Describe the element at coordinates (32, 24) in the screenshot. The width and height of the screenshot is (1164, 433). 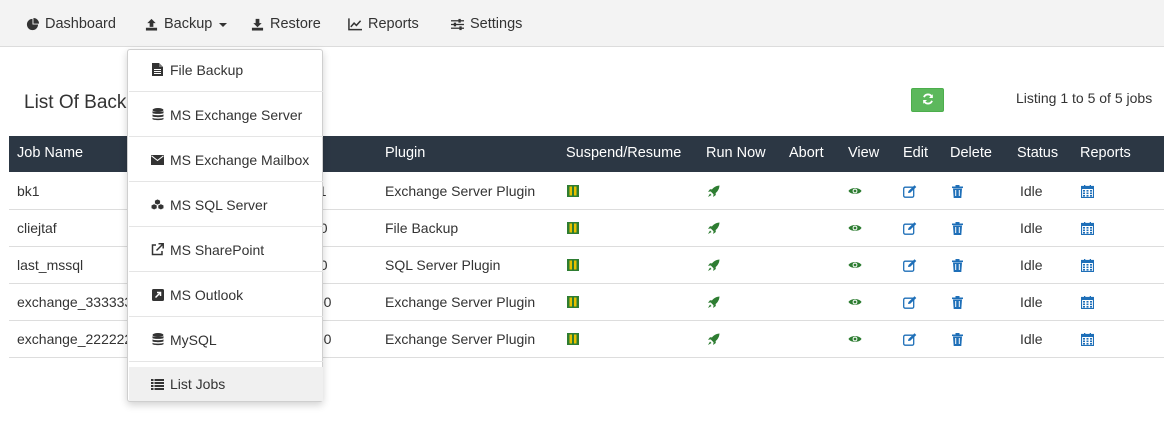
I see `pie-chart-icon` at that location.